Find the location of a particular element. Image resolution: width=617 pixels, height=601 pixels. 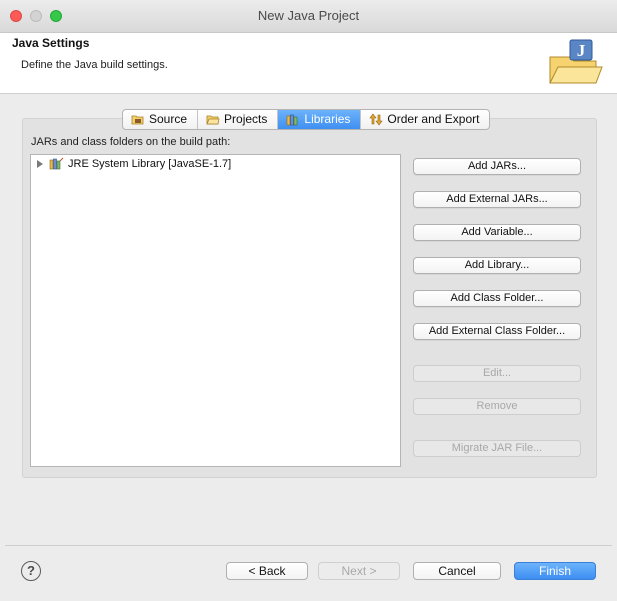

tab-label: Order and Export is located at coordinates (433, 119).